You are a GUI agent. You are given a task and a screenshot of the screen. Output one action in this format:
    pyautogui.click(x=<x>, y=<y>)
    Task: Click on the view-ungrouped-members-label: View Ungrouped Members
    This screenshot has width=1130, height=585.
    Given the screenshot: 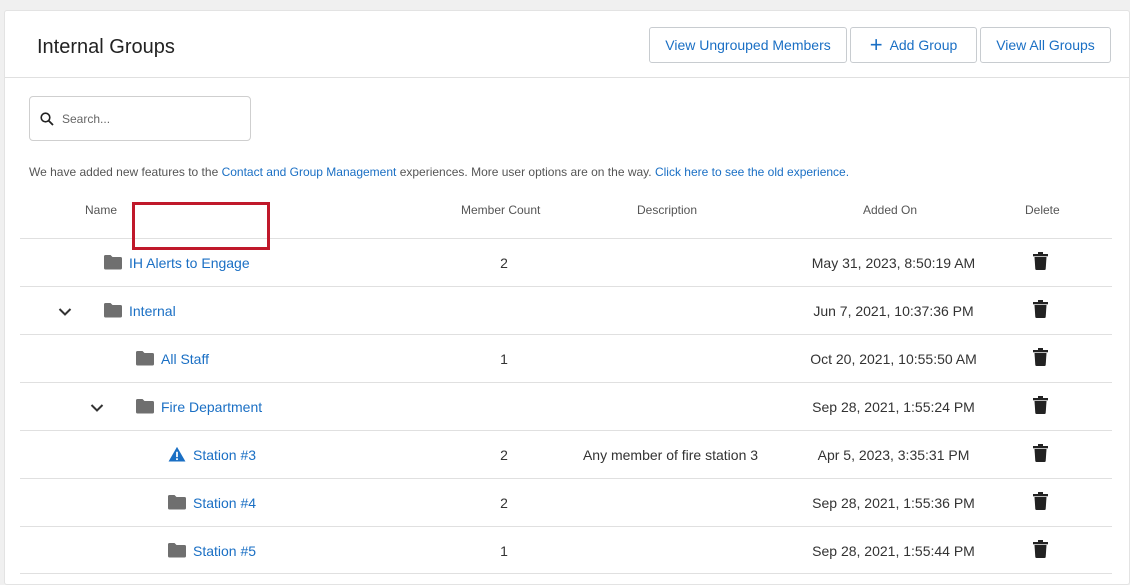 What is the action you would take?
    pyautogui.click(x=748, y=45)
    